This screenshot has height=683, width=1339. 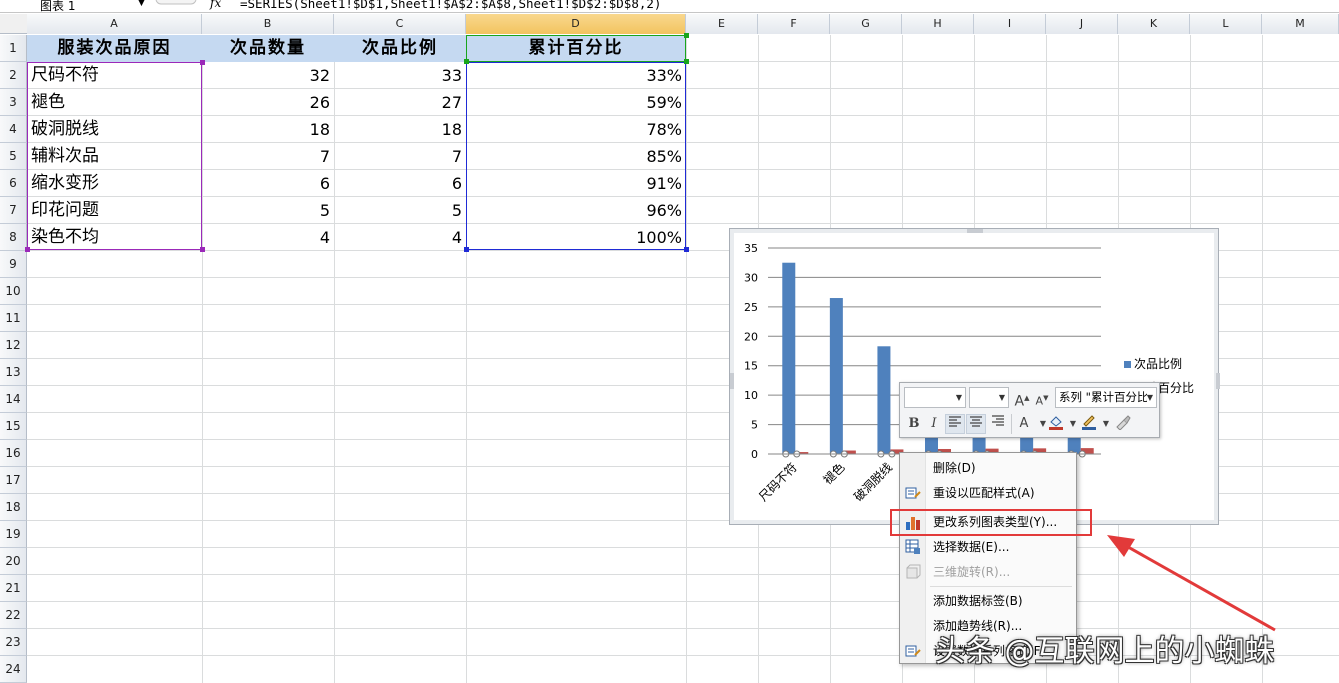 I want to click on cell-b6: 6, so click(x=268, y=183).